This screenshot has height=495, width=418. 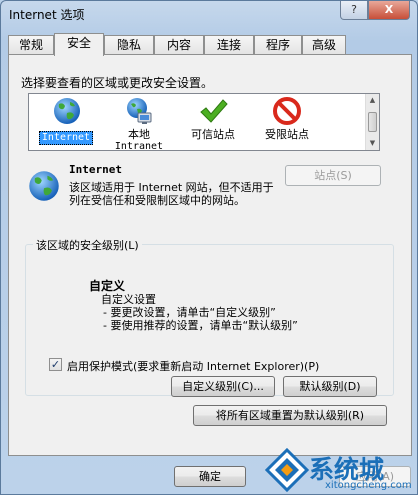 I want to click on zone-trusted-sites-label: 可信站点, so click(x=213, y=134).